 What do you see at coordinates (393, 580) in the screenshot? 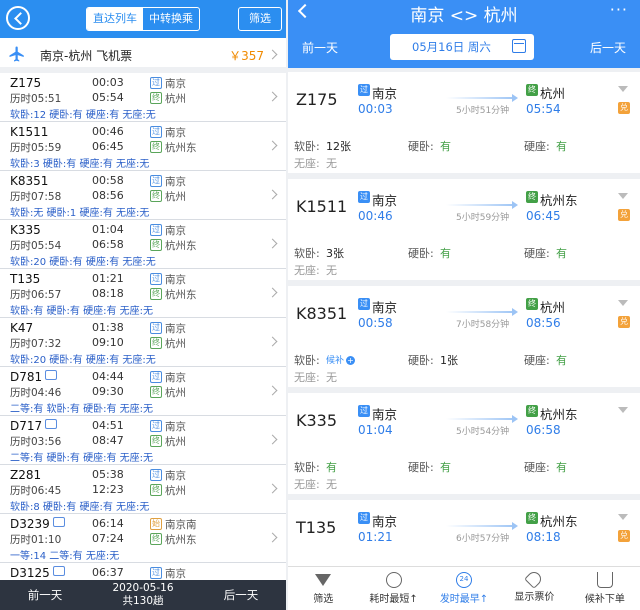
I see `clock-icon` at bounding box center [393, 580].